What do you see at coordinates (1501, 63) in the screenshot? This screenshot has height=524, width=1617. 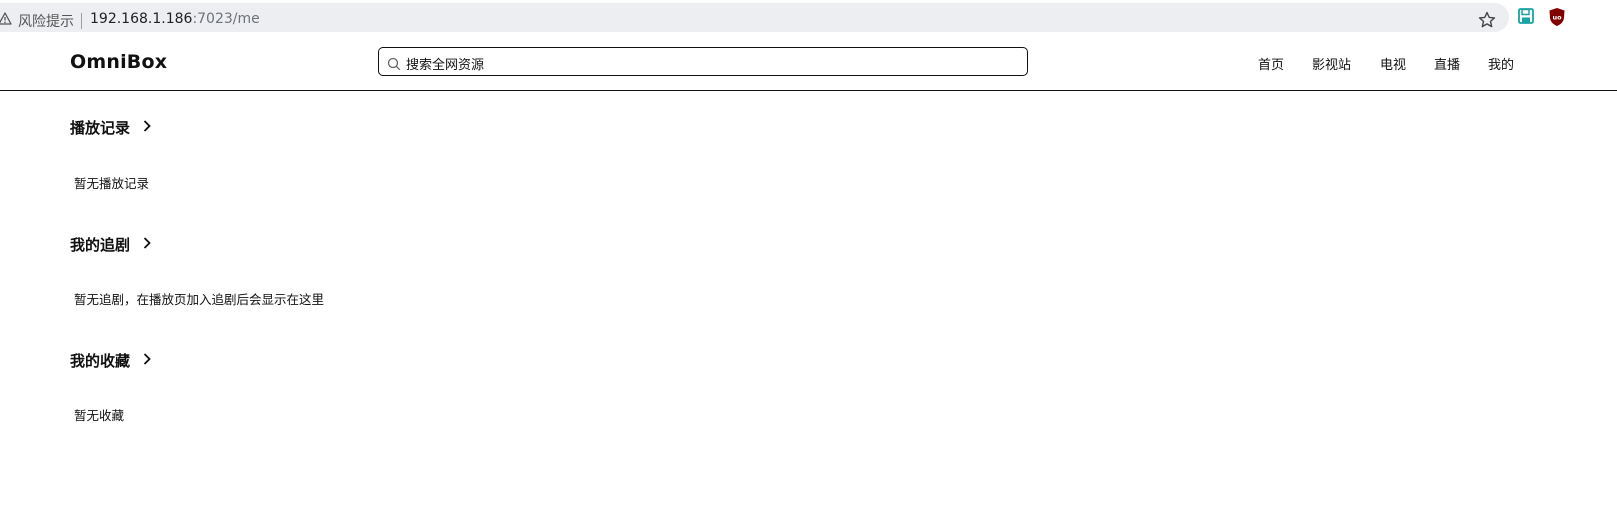 I see `nav-me: 我的` at bounding box center [1501, 63].